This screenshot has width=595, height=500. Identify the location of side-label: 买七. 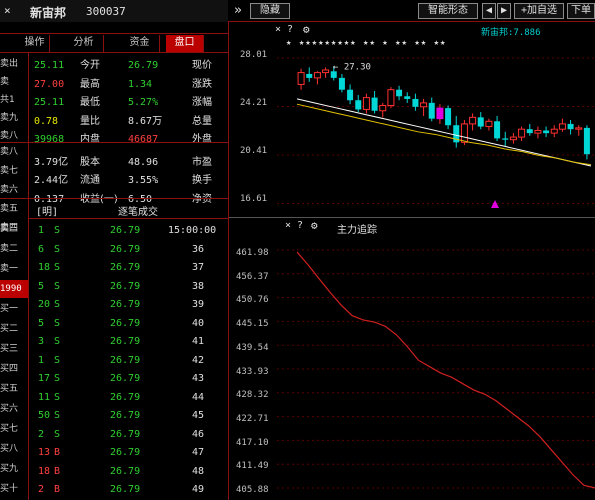
(9, 429).